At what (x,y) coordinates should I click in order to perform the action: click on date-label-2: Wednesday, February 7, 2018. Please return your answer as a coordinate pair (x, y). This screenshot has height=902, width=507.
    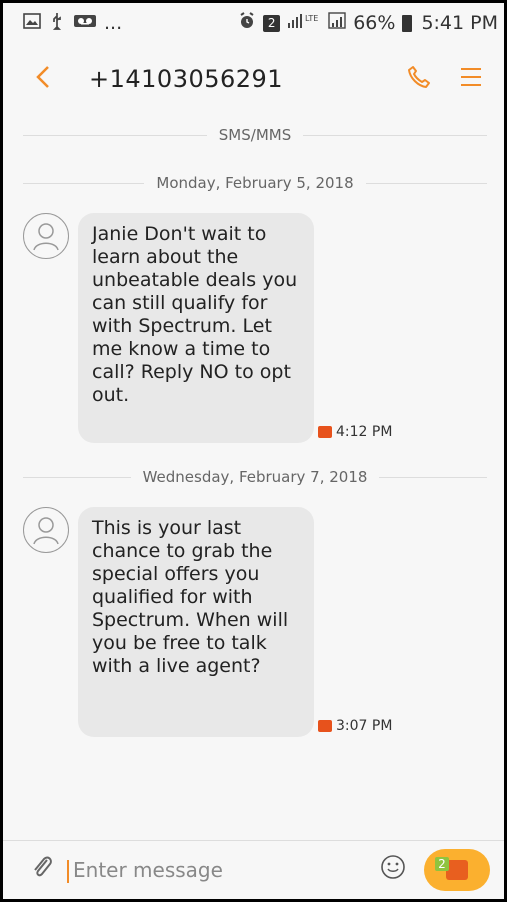
    Looking at the image, I should click on (255, 477).